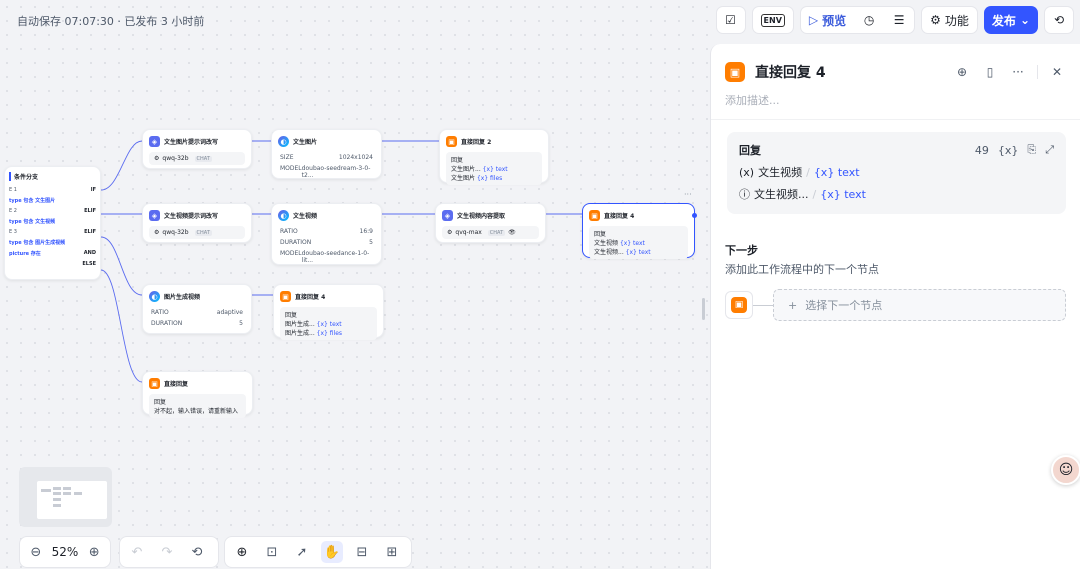 The image size is (1080, 569). I want to click on history-icon: ⟲, so click(197, 552).